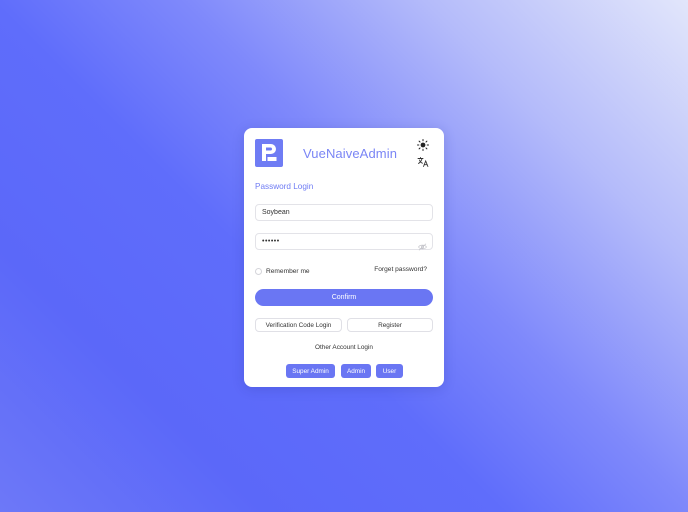 The image size is (688, 512). Describe the element at coordinates (389, 371) in the screenshot. I see `user-button: User` at that location.